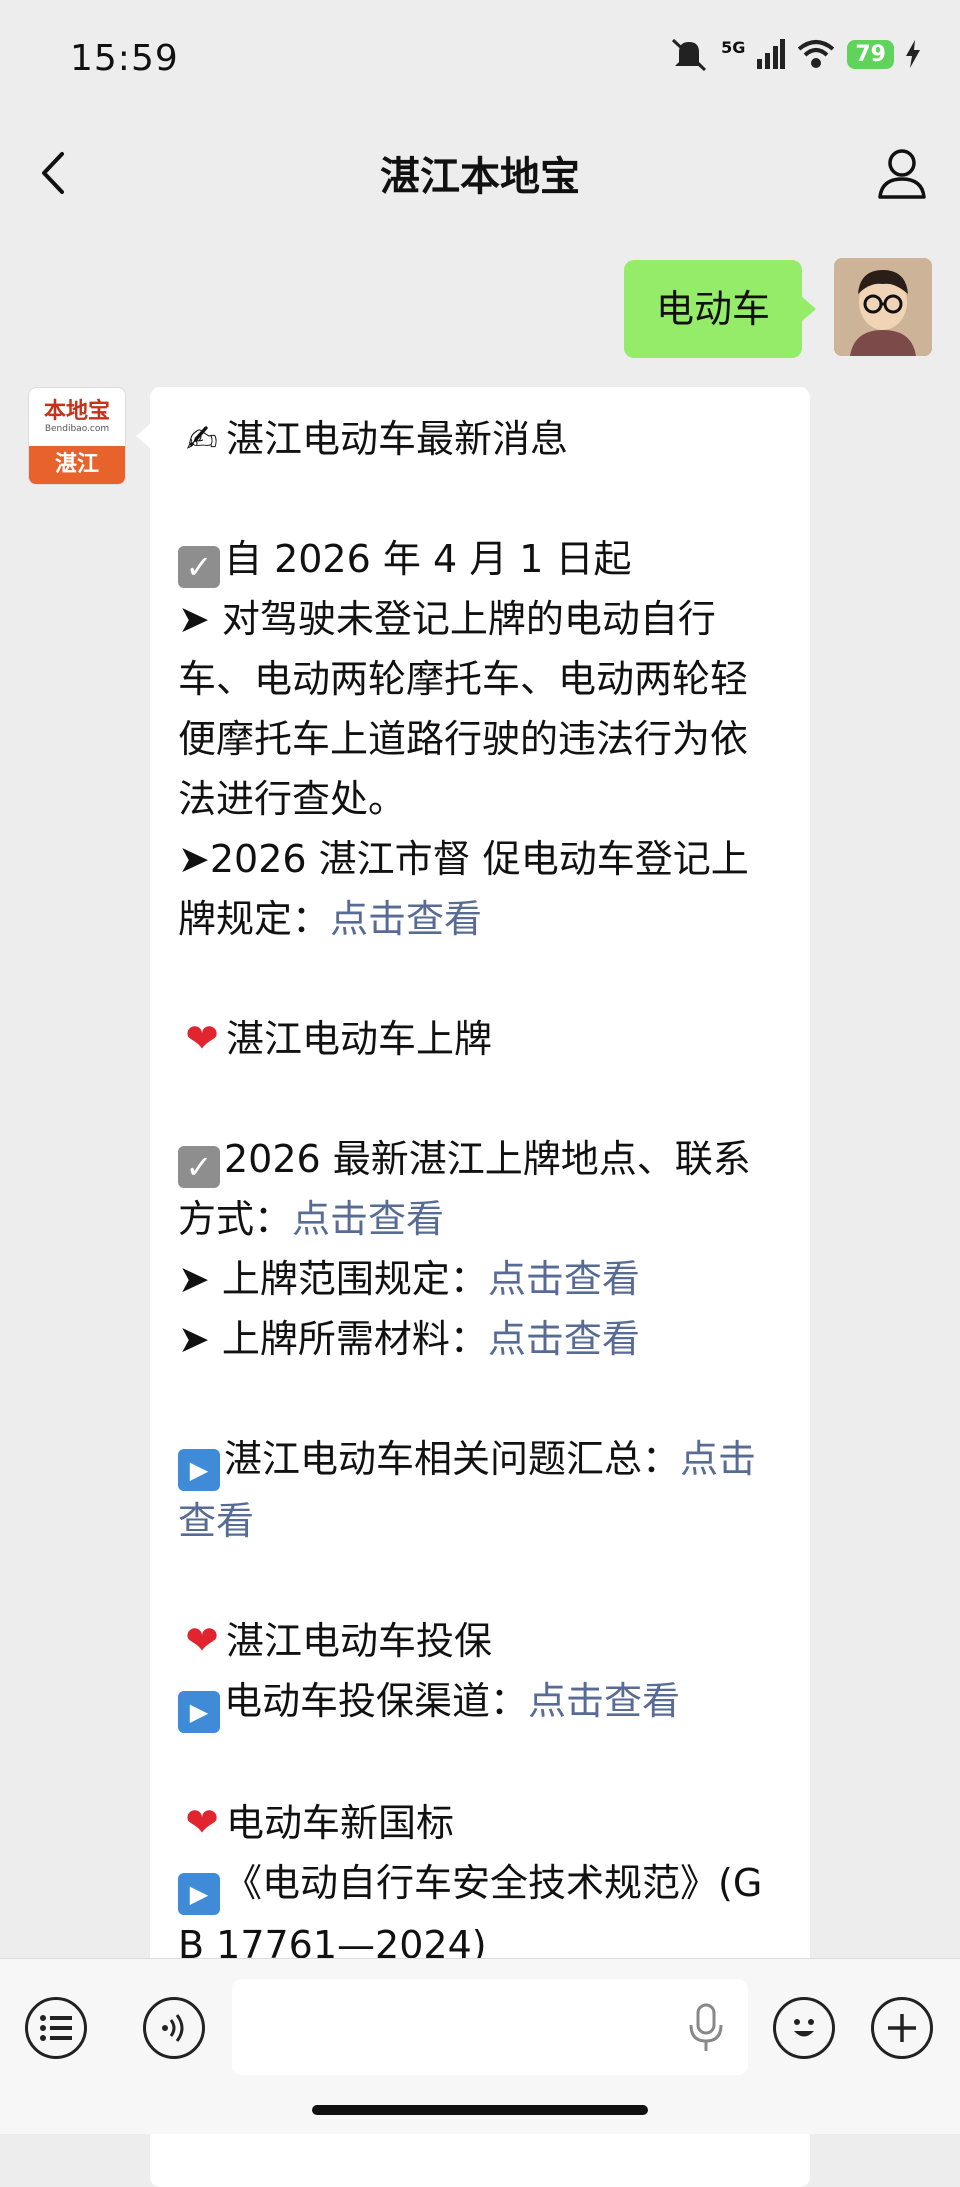 Image resolution: width=960 pixels, height=2187 pixels. Describe the element at coordinates (480, 1823) in the screenshot. I see `message-line-standard-heading: ❤ 电动车新国标` at that location.